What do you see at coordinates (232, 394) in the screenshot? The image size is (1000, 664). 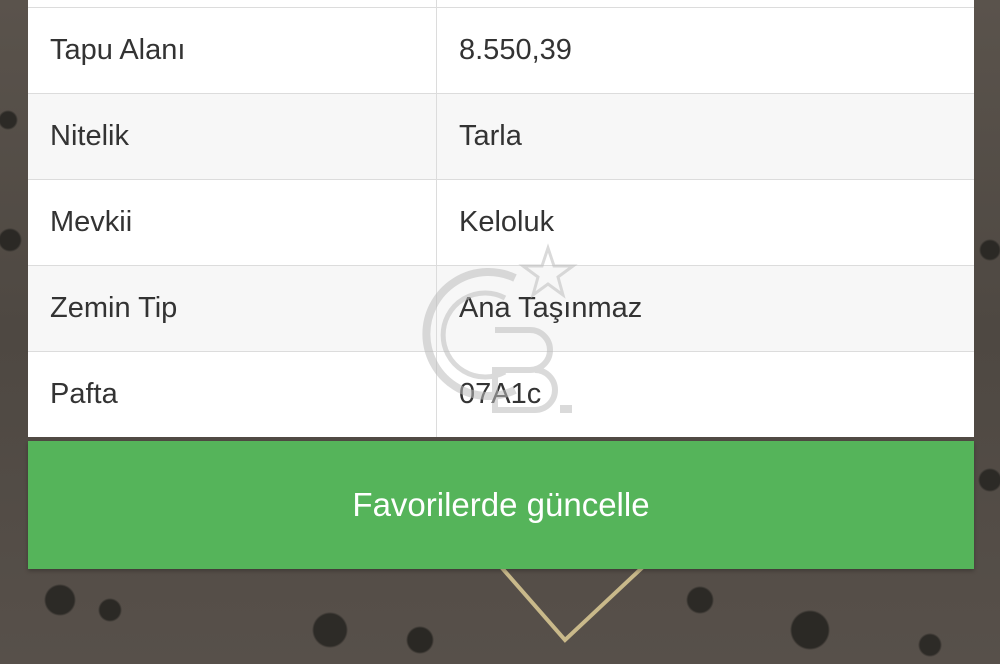 I see `row-key-pafta: Pafta` at bounding box center [232, 394].